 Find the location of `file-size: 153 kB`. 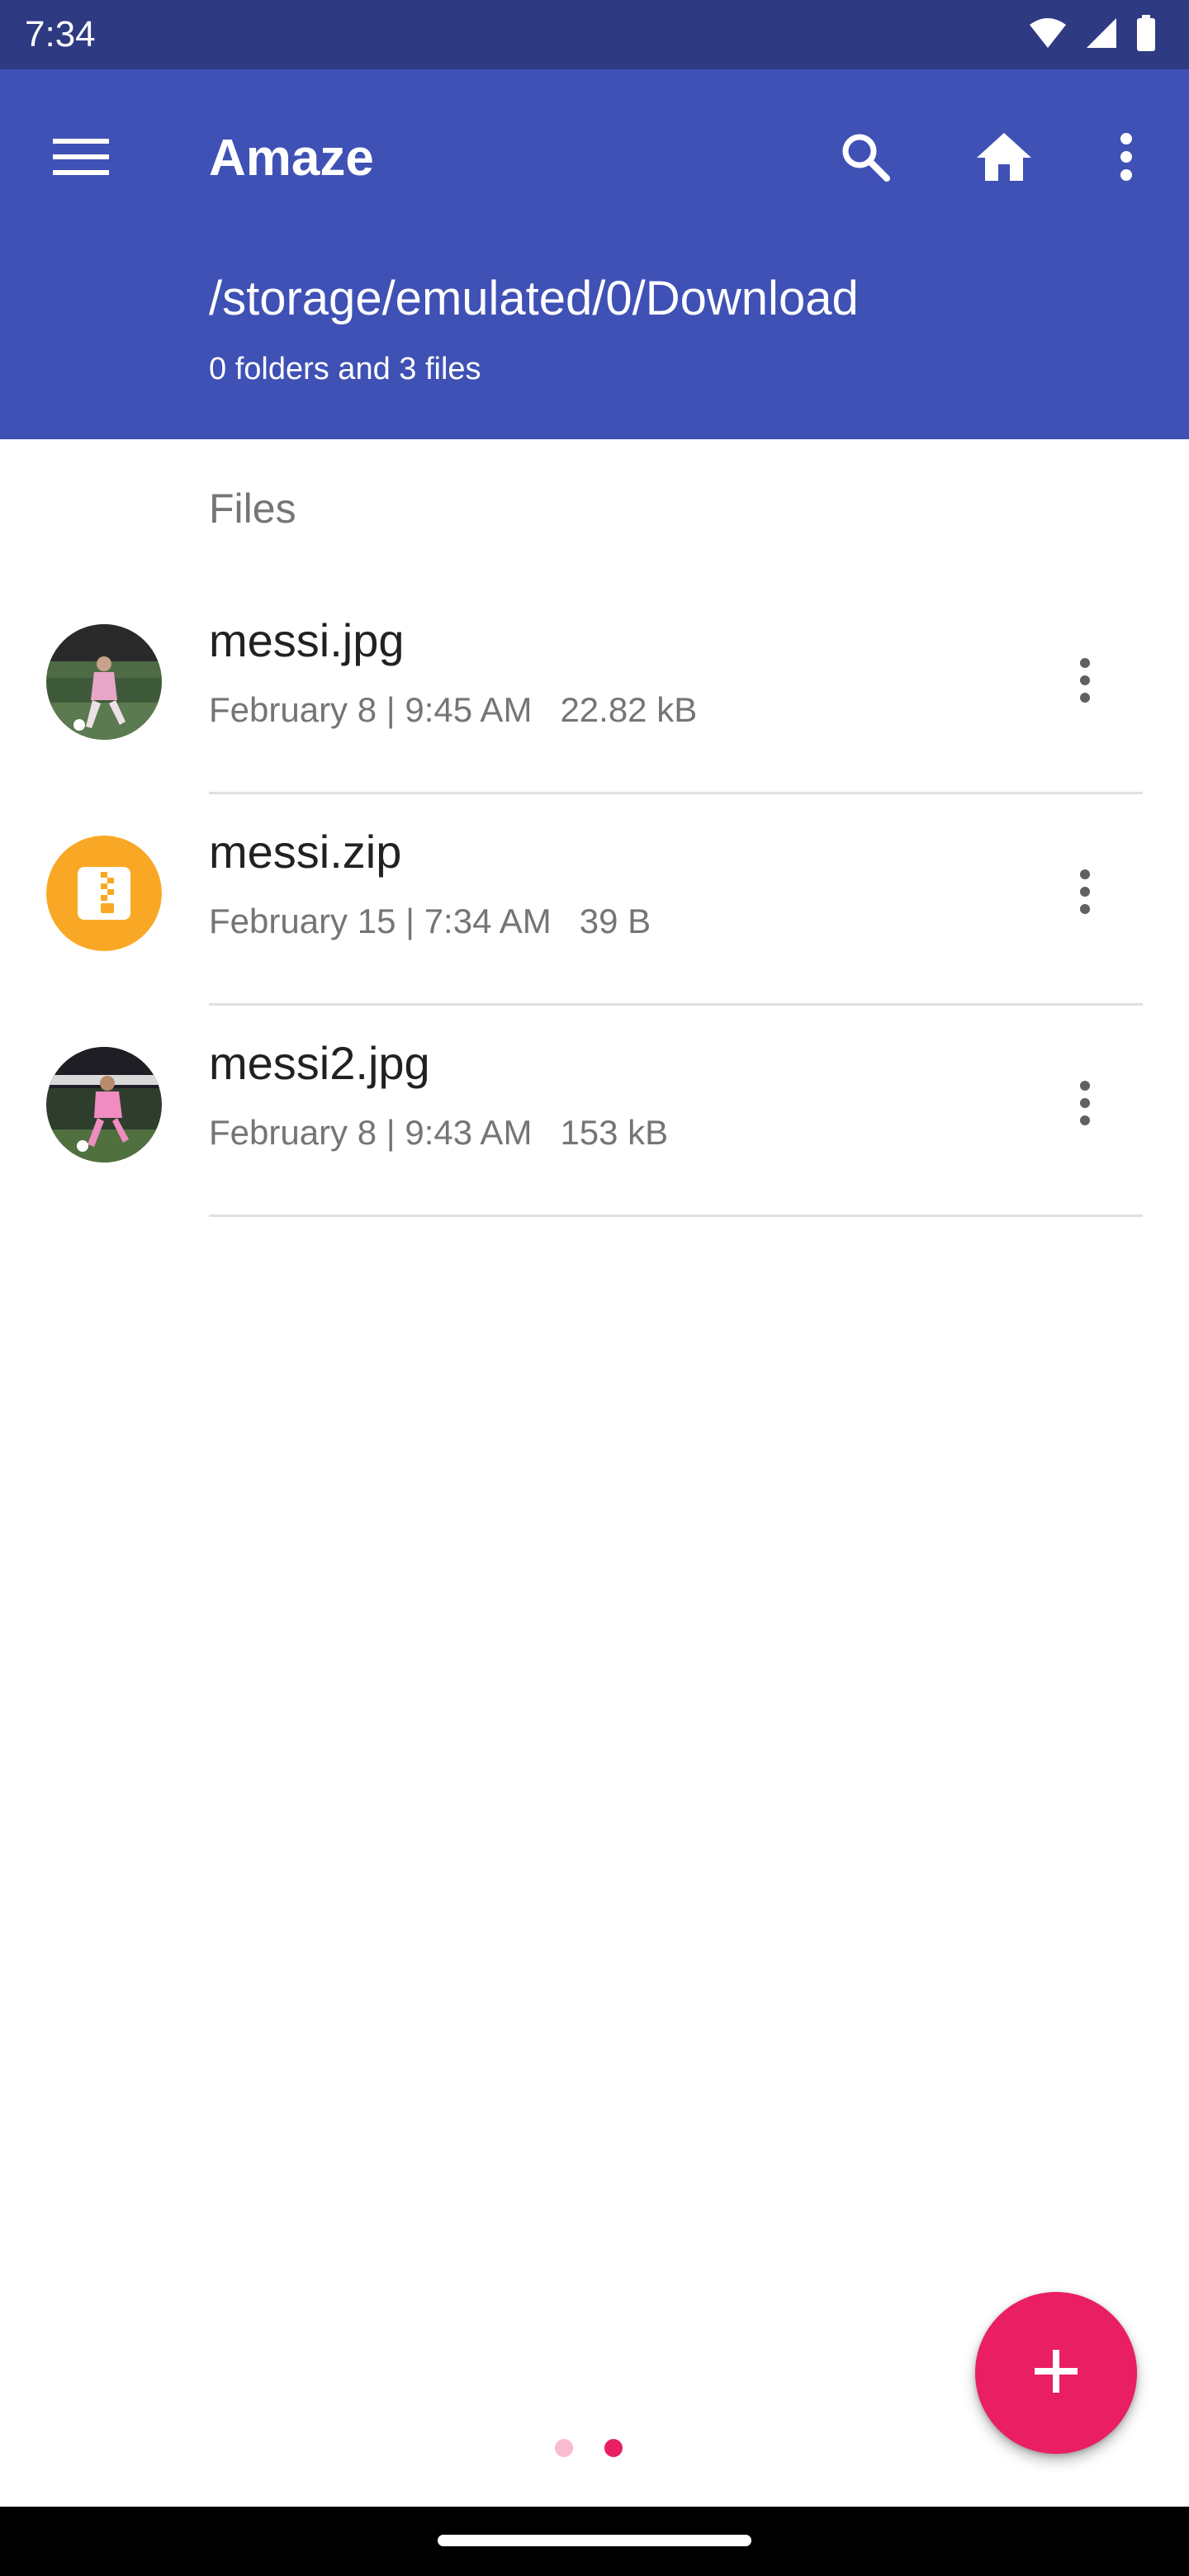

file-size: 153 kB is located at coordinates (614, 1132).